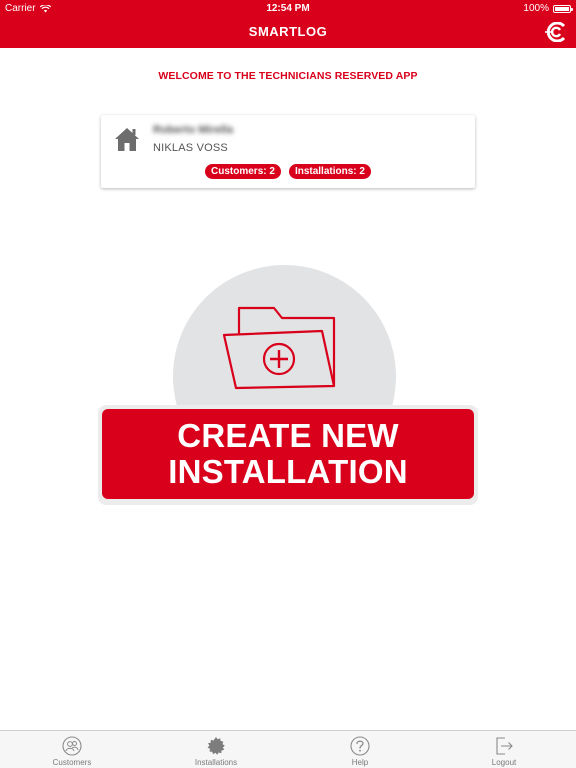 The width and height of the screenshot is (576, 768). What do you see at coordinates (556, 32) in the screenshot?
I see `brand-logo-icon` at bounding box center [556, 32].